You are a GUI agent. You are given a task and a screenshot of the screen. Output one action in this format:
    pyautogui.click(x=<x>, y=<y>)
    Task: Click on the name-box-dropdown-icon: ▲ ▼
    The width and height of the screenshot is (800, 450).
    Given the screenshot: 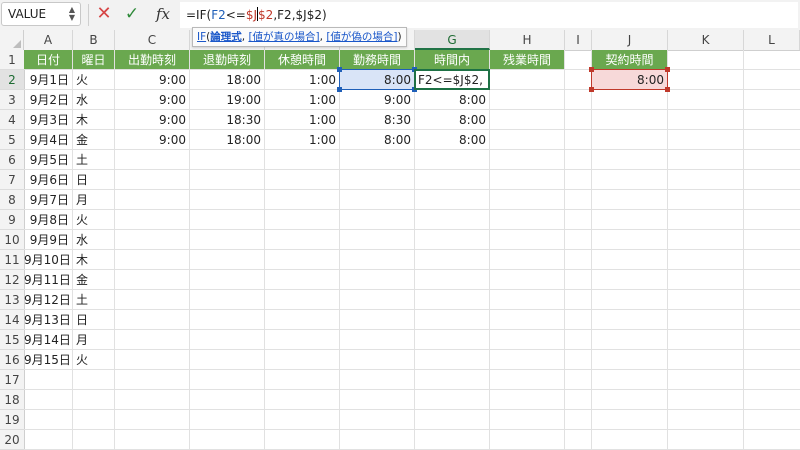 What is the action you would take?
    pyautogui.click(x=72, y=14)
    